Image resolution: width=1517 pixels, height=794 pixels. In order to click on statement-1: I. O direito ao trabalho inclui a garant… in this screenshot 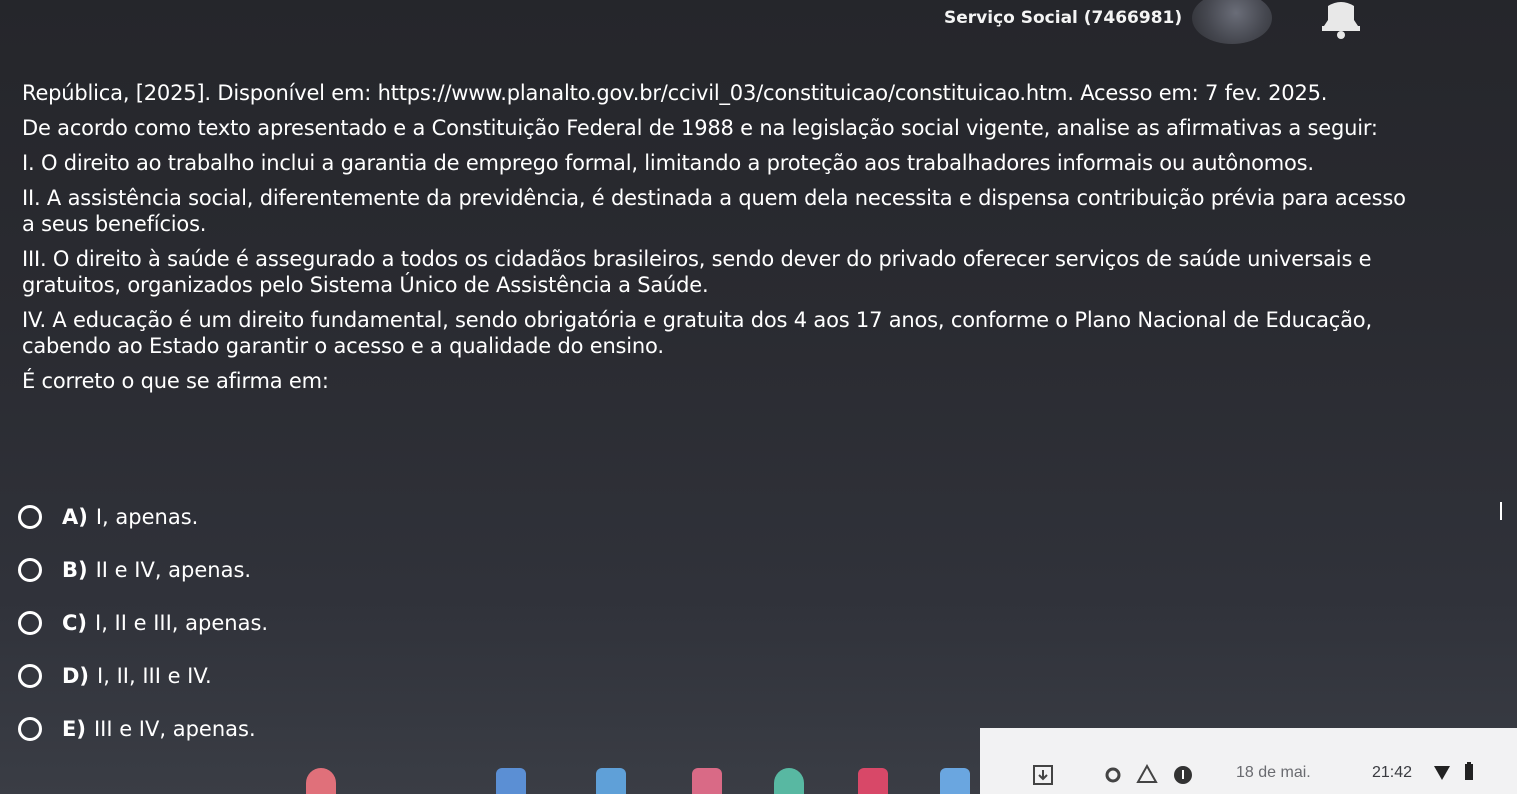, I will do `click(668, 163)`.